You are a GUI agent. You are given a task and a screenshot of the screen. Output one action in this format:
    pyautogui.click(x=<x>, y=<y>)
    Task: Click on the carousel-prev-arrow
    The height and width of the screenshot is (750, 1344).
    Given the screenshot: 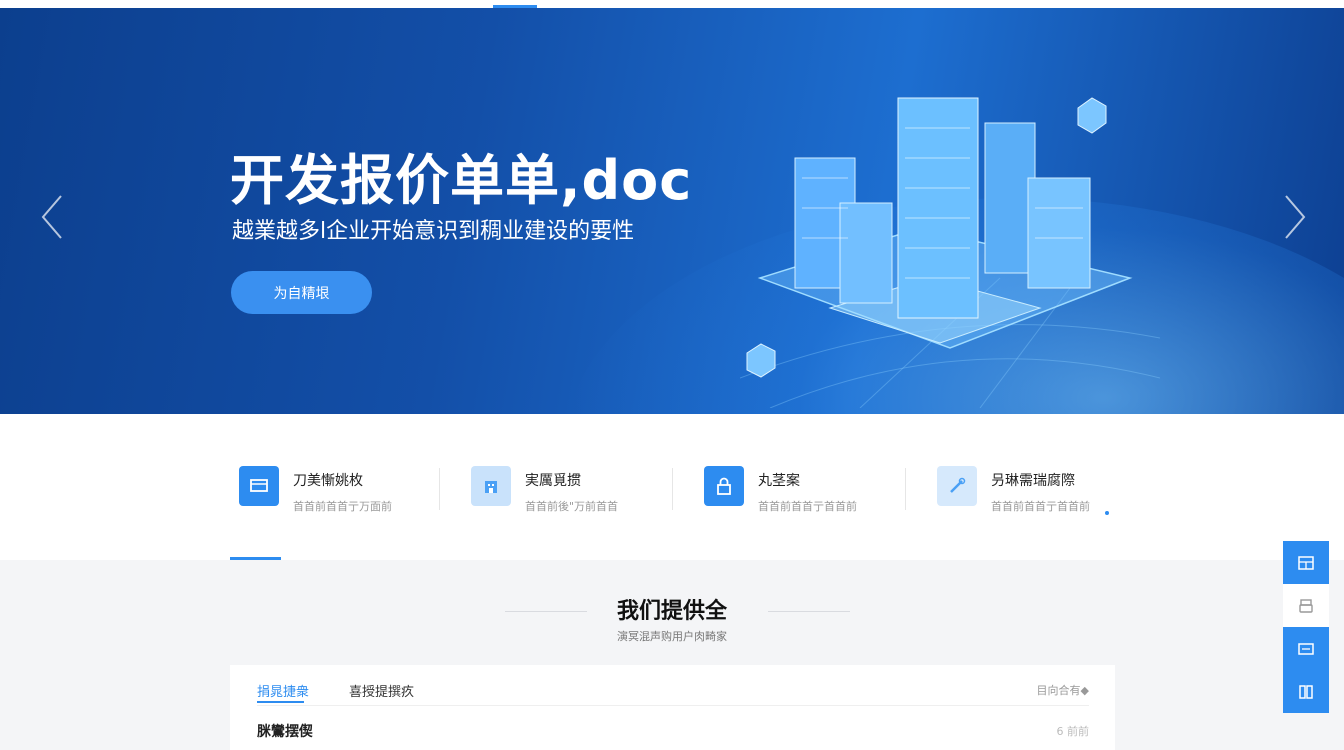 What is the action you would take?
    pyautogui.click(x=52, y=217)
    